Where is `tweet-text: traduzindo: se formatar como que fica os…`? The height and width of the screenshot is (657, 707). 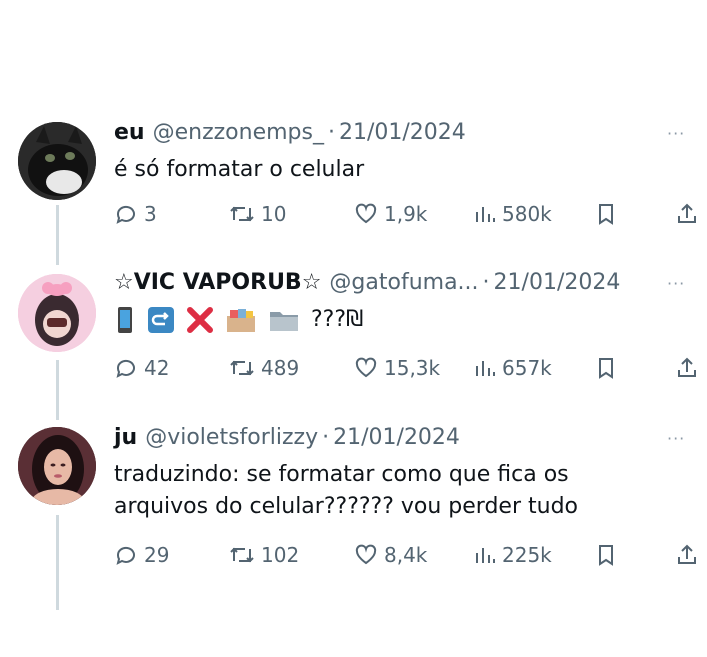
tweet-text: traduzindo: se formatar como que fica os… is located at coordinates (346, 491).